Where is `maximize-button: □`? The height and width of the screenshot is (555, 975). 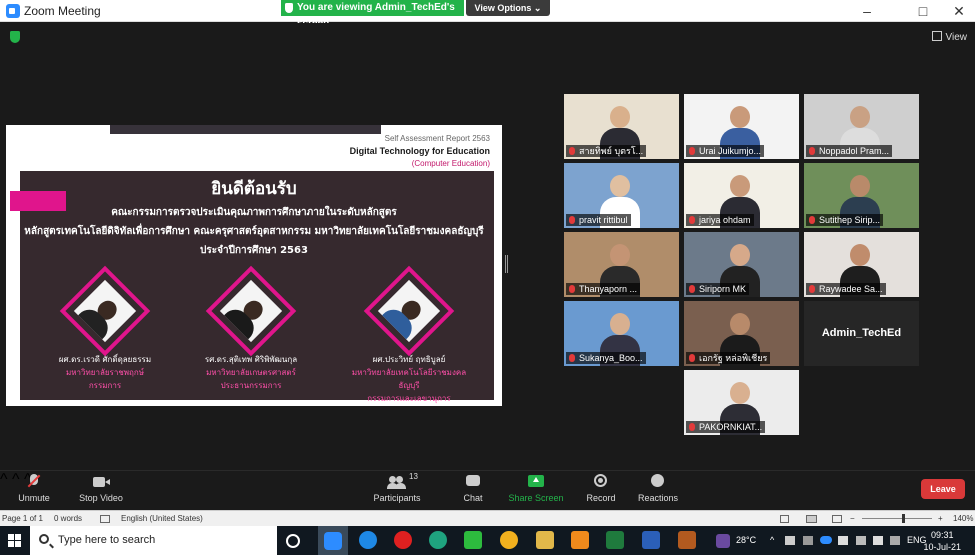 maximize-button: □ is located at coordinates (923, 11).